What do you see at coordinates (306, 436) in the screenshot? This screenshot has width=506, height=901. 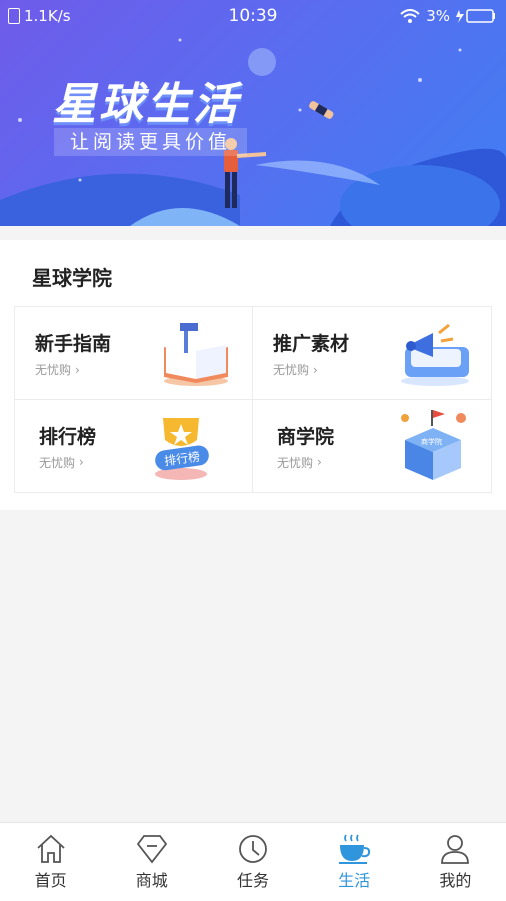 I see `card-title: 商学院` at bounding box center [306, 436].